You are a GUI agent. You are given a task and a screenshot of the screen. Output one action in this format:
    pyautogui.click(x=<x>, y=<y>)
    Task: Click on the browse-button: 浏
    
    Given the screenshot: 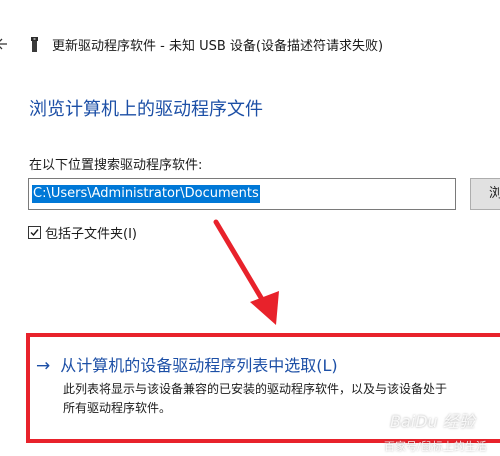 What is the action you would take?
    pyautogui.click(x=485, y=194)
    